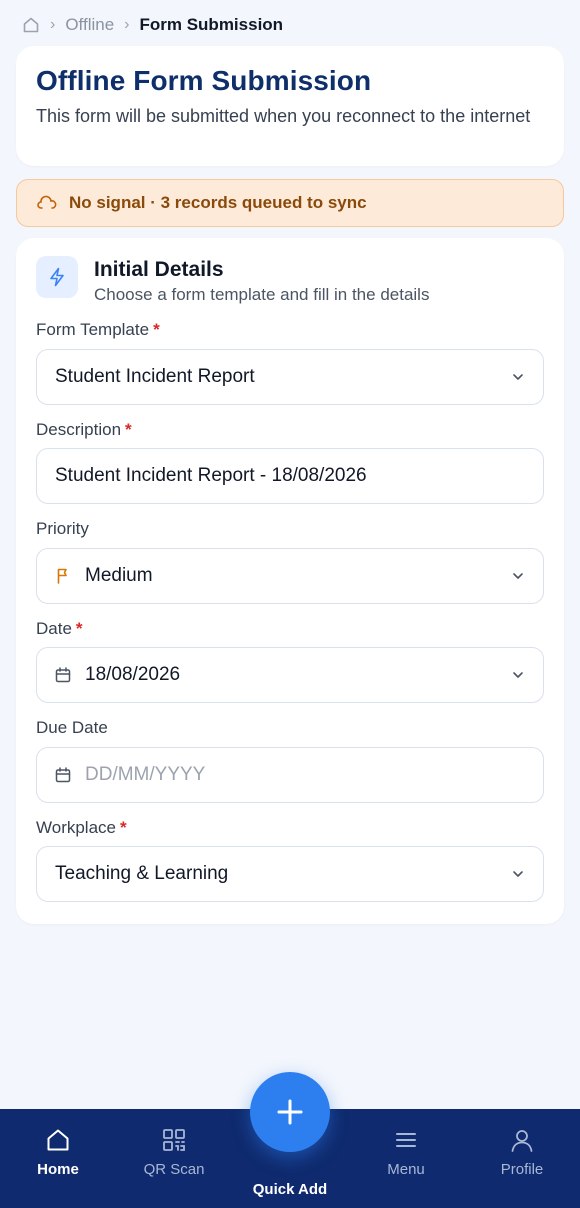 The height and width of the screenshot is (1208, 580). What do you see at coordinates (406, 1140) in the screenshot?
I see `menu-icon` at bounding box center [406, 1140].